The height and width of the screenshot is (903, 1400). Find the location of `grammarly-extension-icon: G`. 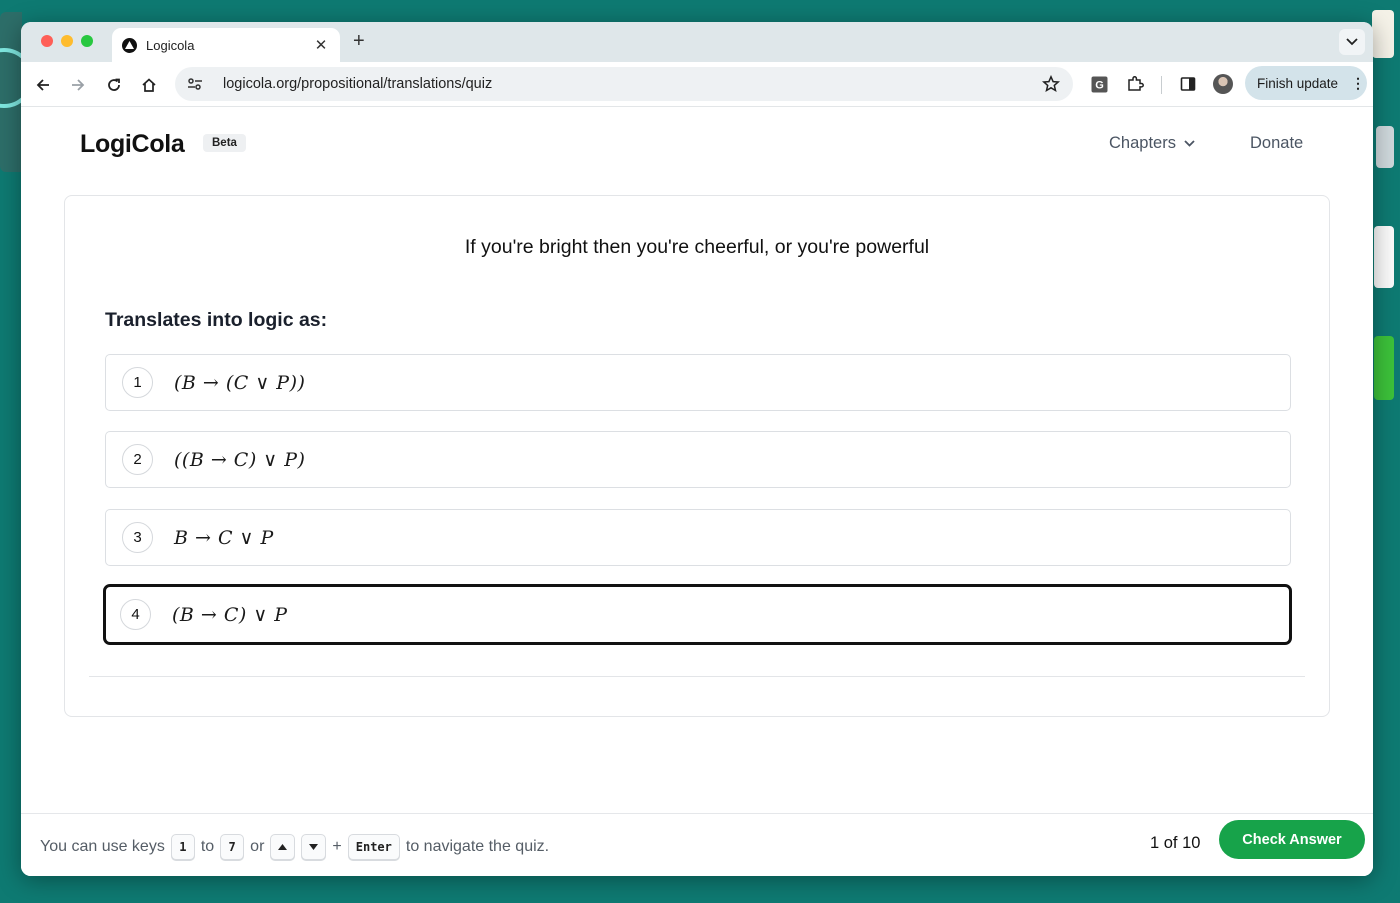

grammarly-extension-icon: G is located at coordinates (1099, 84).